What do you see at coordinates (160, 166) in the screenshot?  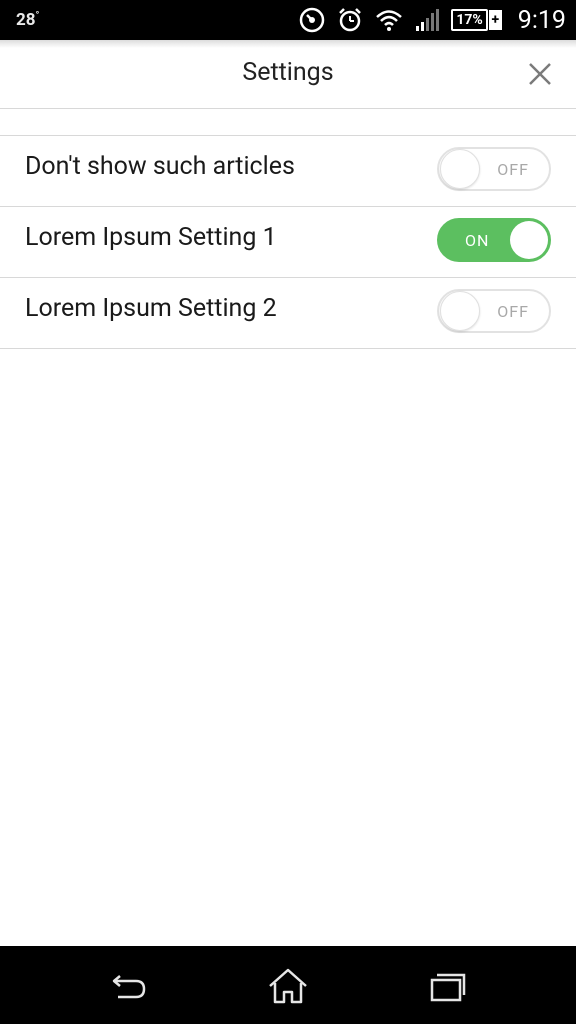 I see `setting-label: Don't show such articles` at bounding box center [160, 166].